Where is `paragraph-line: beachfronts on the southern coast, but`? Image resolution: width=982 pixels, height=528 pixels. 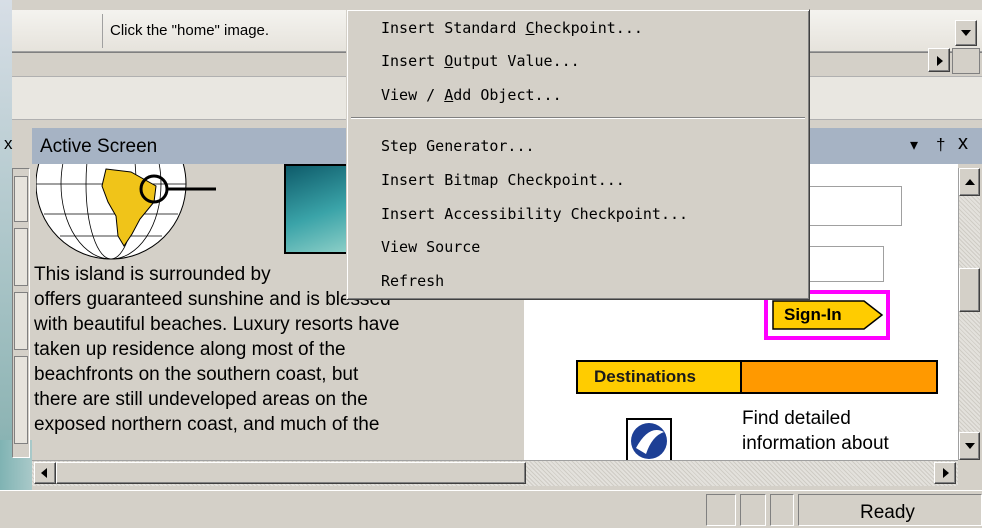
paragraph-line: beachfronts on the southern coast, but is located at coordinates (196, 374).